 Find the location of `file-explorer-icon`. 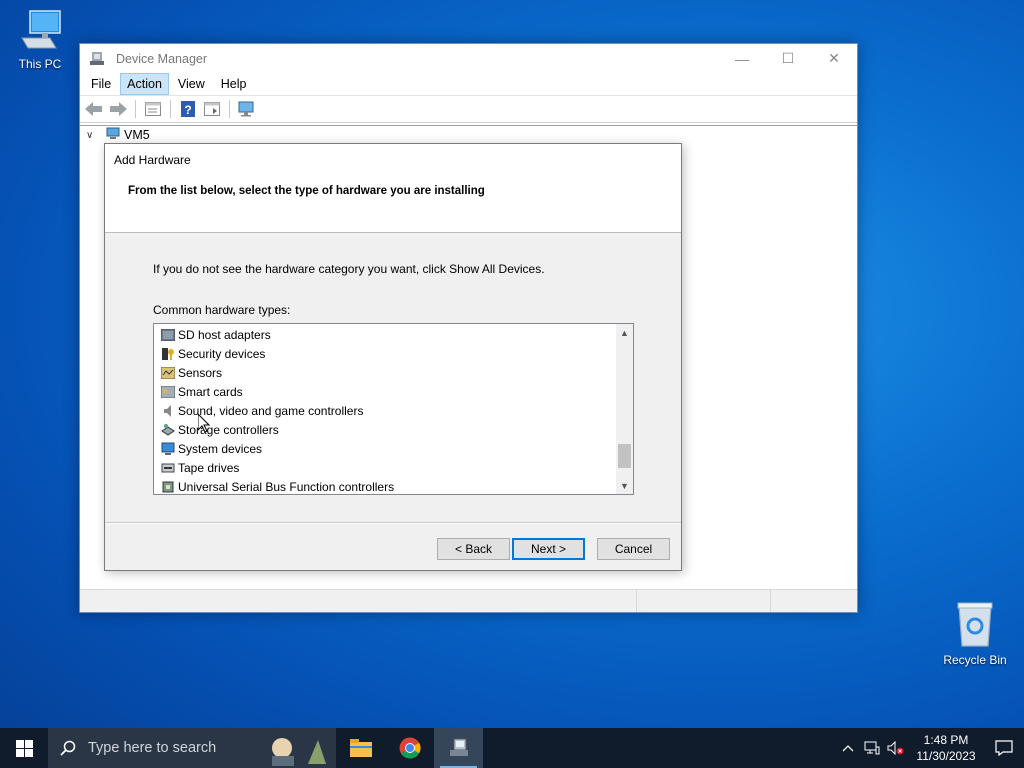

file-explorer-icon is located at coordinates (360, 748).